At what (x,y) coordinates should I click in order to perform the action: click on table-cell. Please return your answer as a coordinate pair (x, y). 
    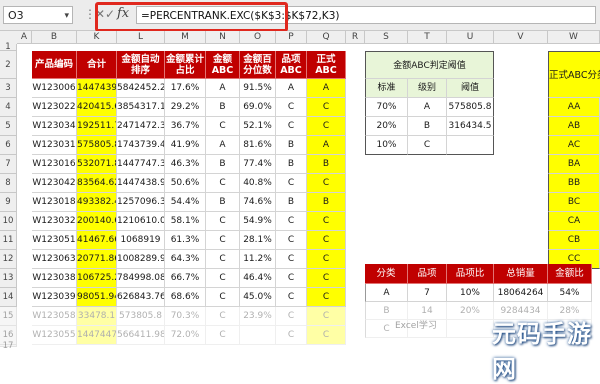
    Looking at the image, I should click on (258, 335).